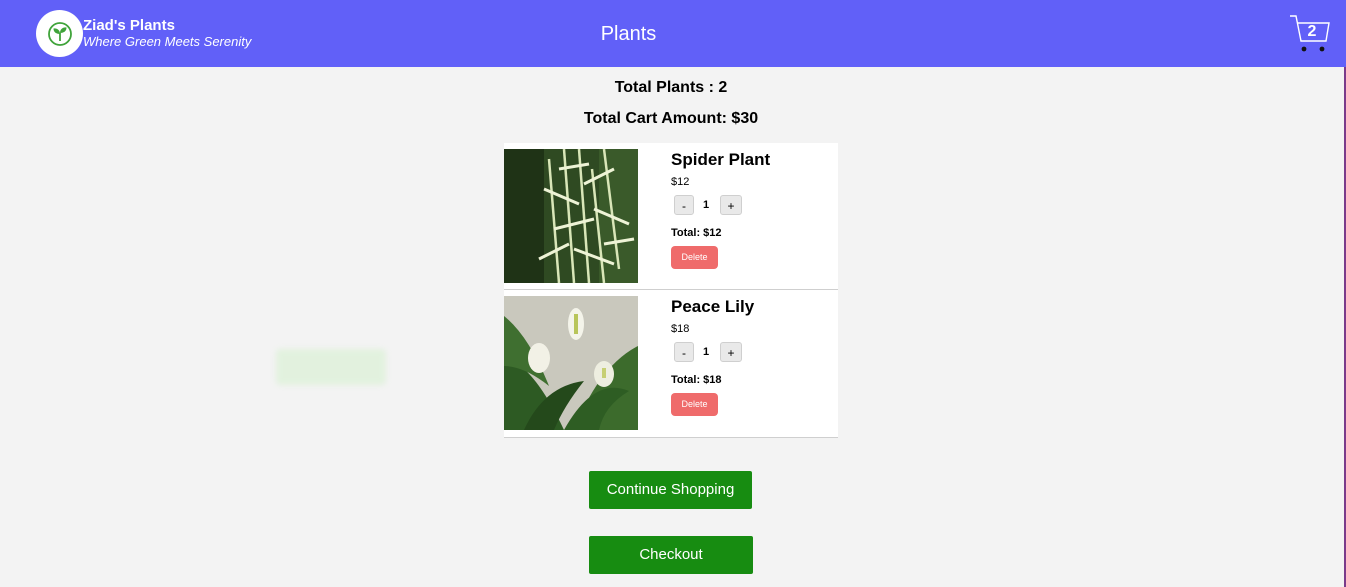 The image size is (1346, 587). I want to click on page-title: Plants, so click(628, 34).